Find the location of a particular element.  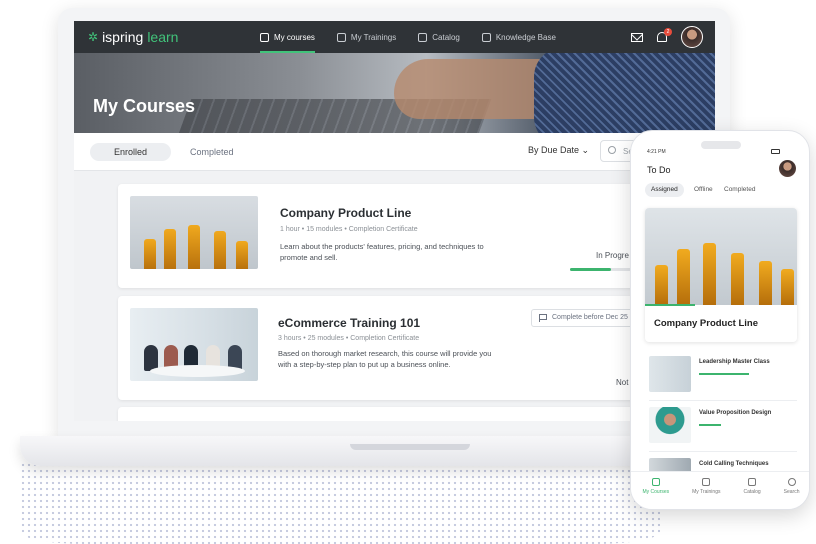

nav-my-trainings: My Trainings is located at coordinates (366, 37).